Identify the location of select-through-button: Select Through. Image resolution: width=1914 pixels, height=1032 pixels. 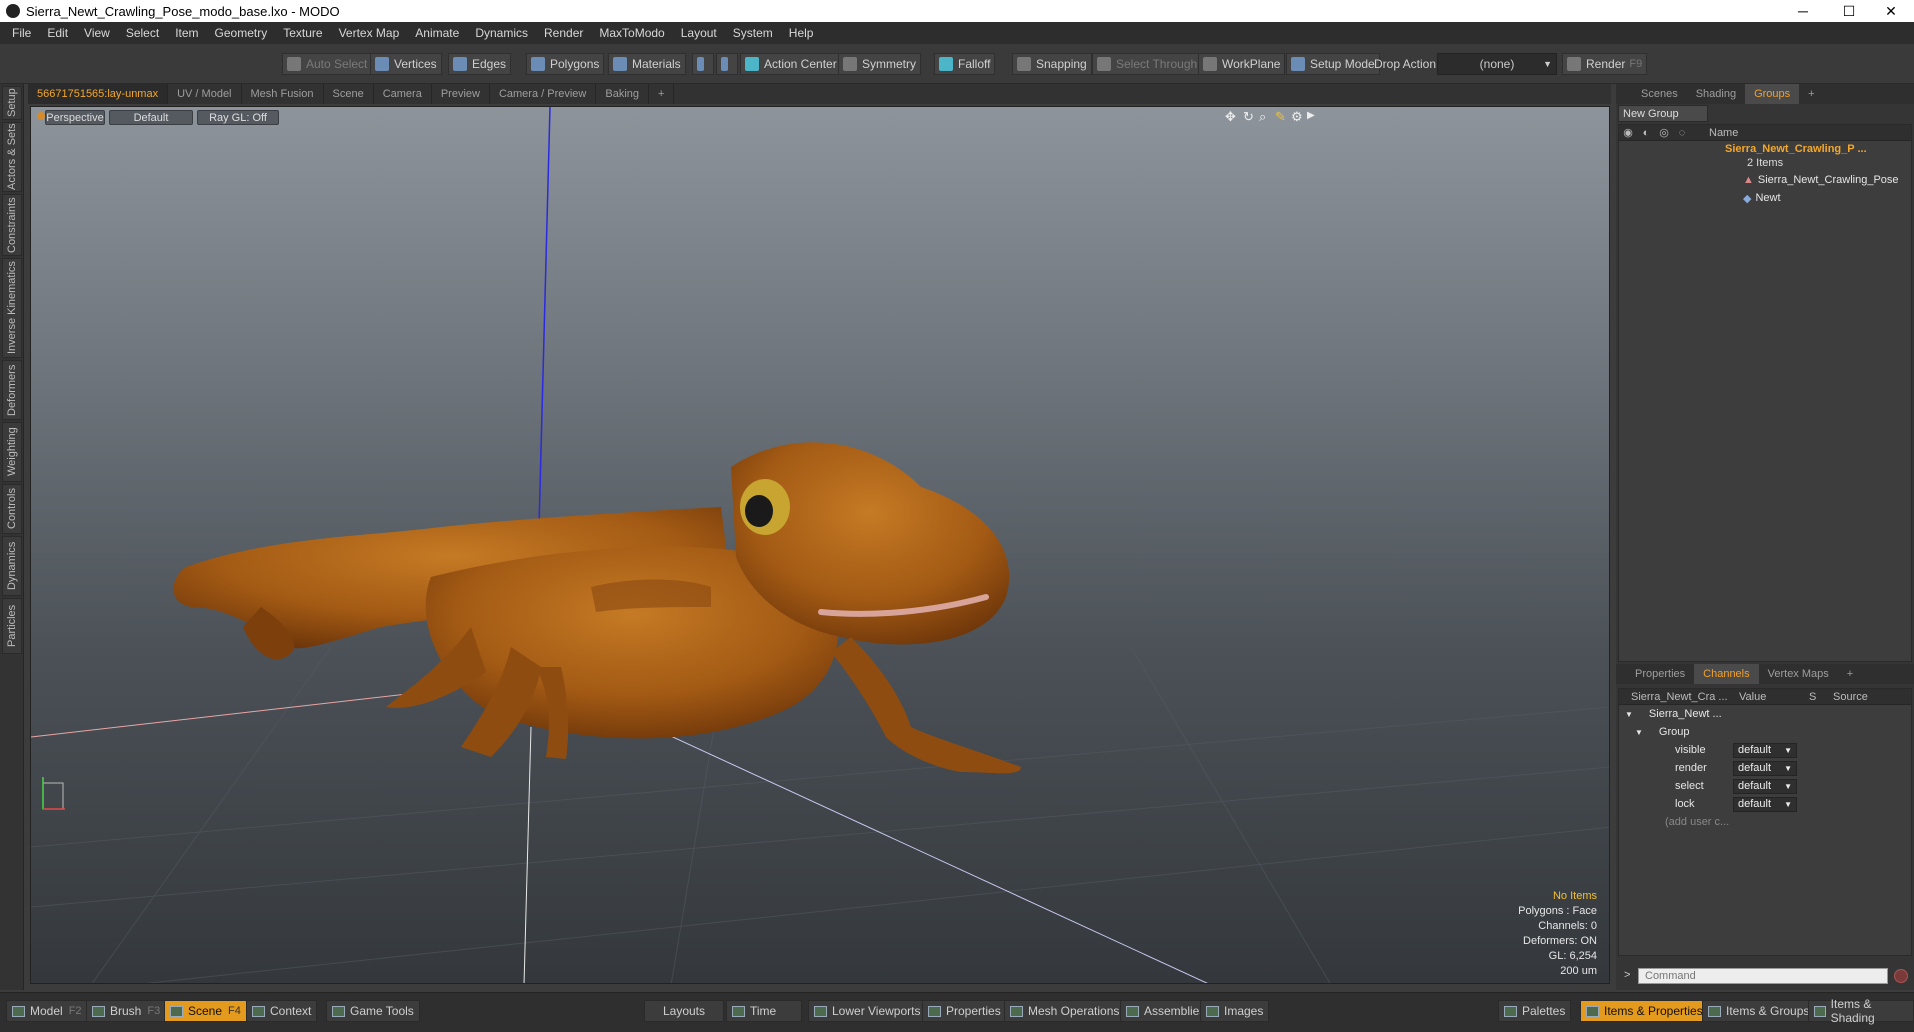
(1147, 64).